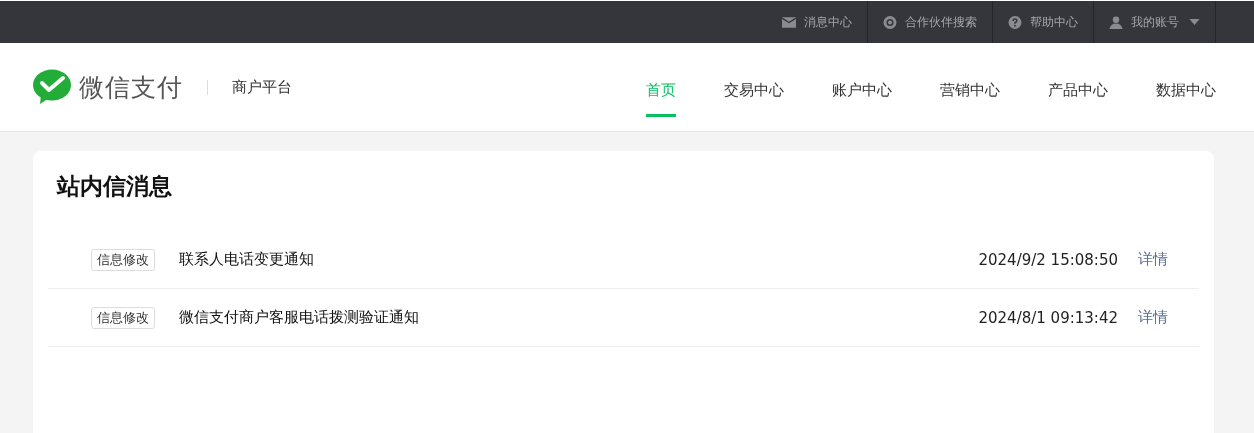 The height and width of the screenshot is (433, 1254). What do you see at coordinates (115, 186) in the screenshot?
I see `card-title: 站内信消息` at bounding box center [115, 186].